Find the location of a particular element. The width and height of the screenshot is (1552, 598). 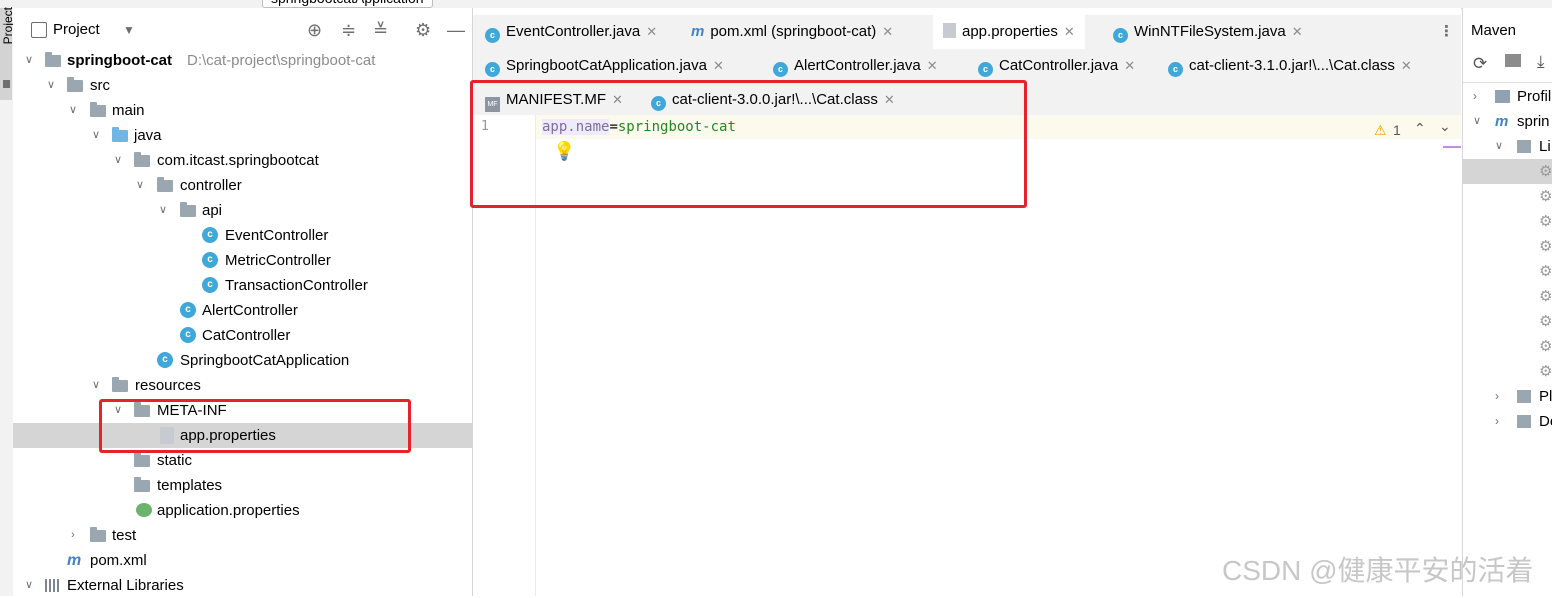

tree-node-eventcontroller: c EventController is located at coordinates (242, 235).